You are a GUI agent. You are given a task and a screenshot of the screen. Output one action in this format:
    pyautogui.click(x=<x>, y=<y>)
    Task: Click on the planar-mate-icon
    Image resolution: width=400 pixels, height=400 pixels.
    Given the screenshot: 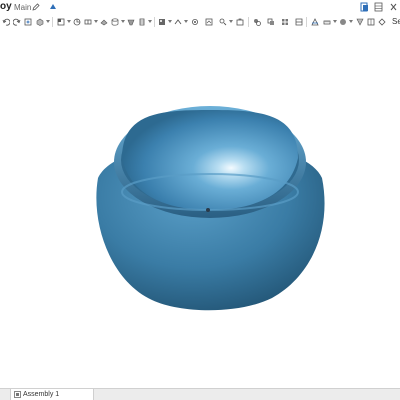 What is the action you would take?
    pyautogui.click(x=104, y=22)
    